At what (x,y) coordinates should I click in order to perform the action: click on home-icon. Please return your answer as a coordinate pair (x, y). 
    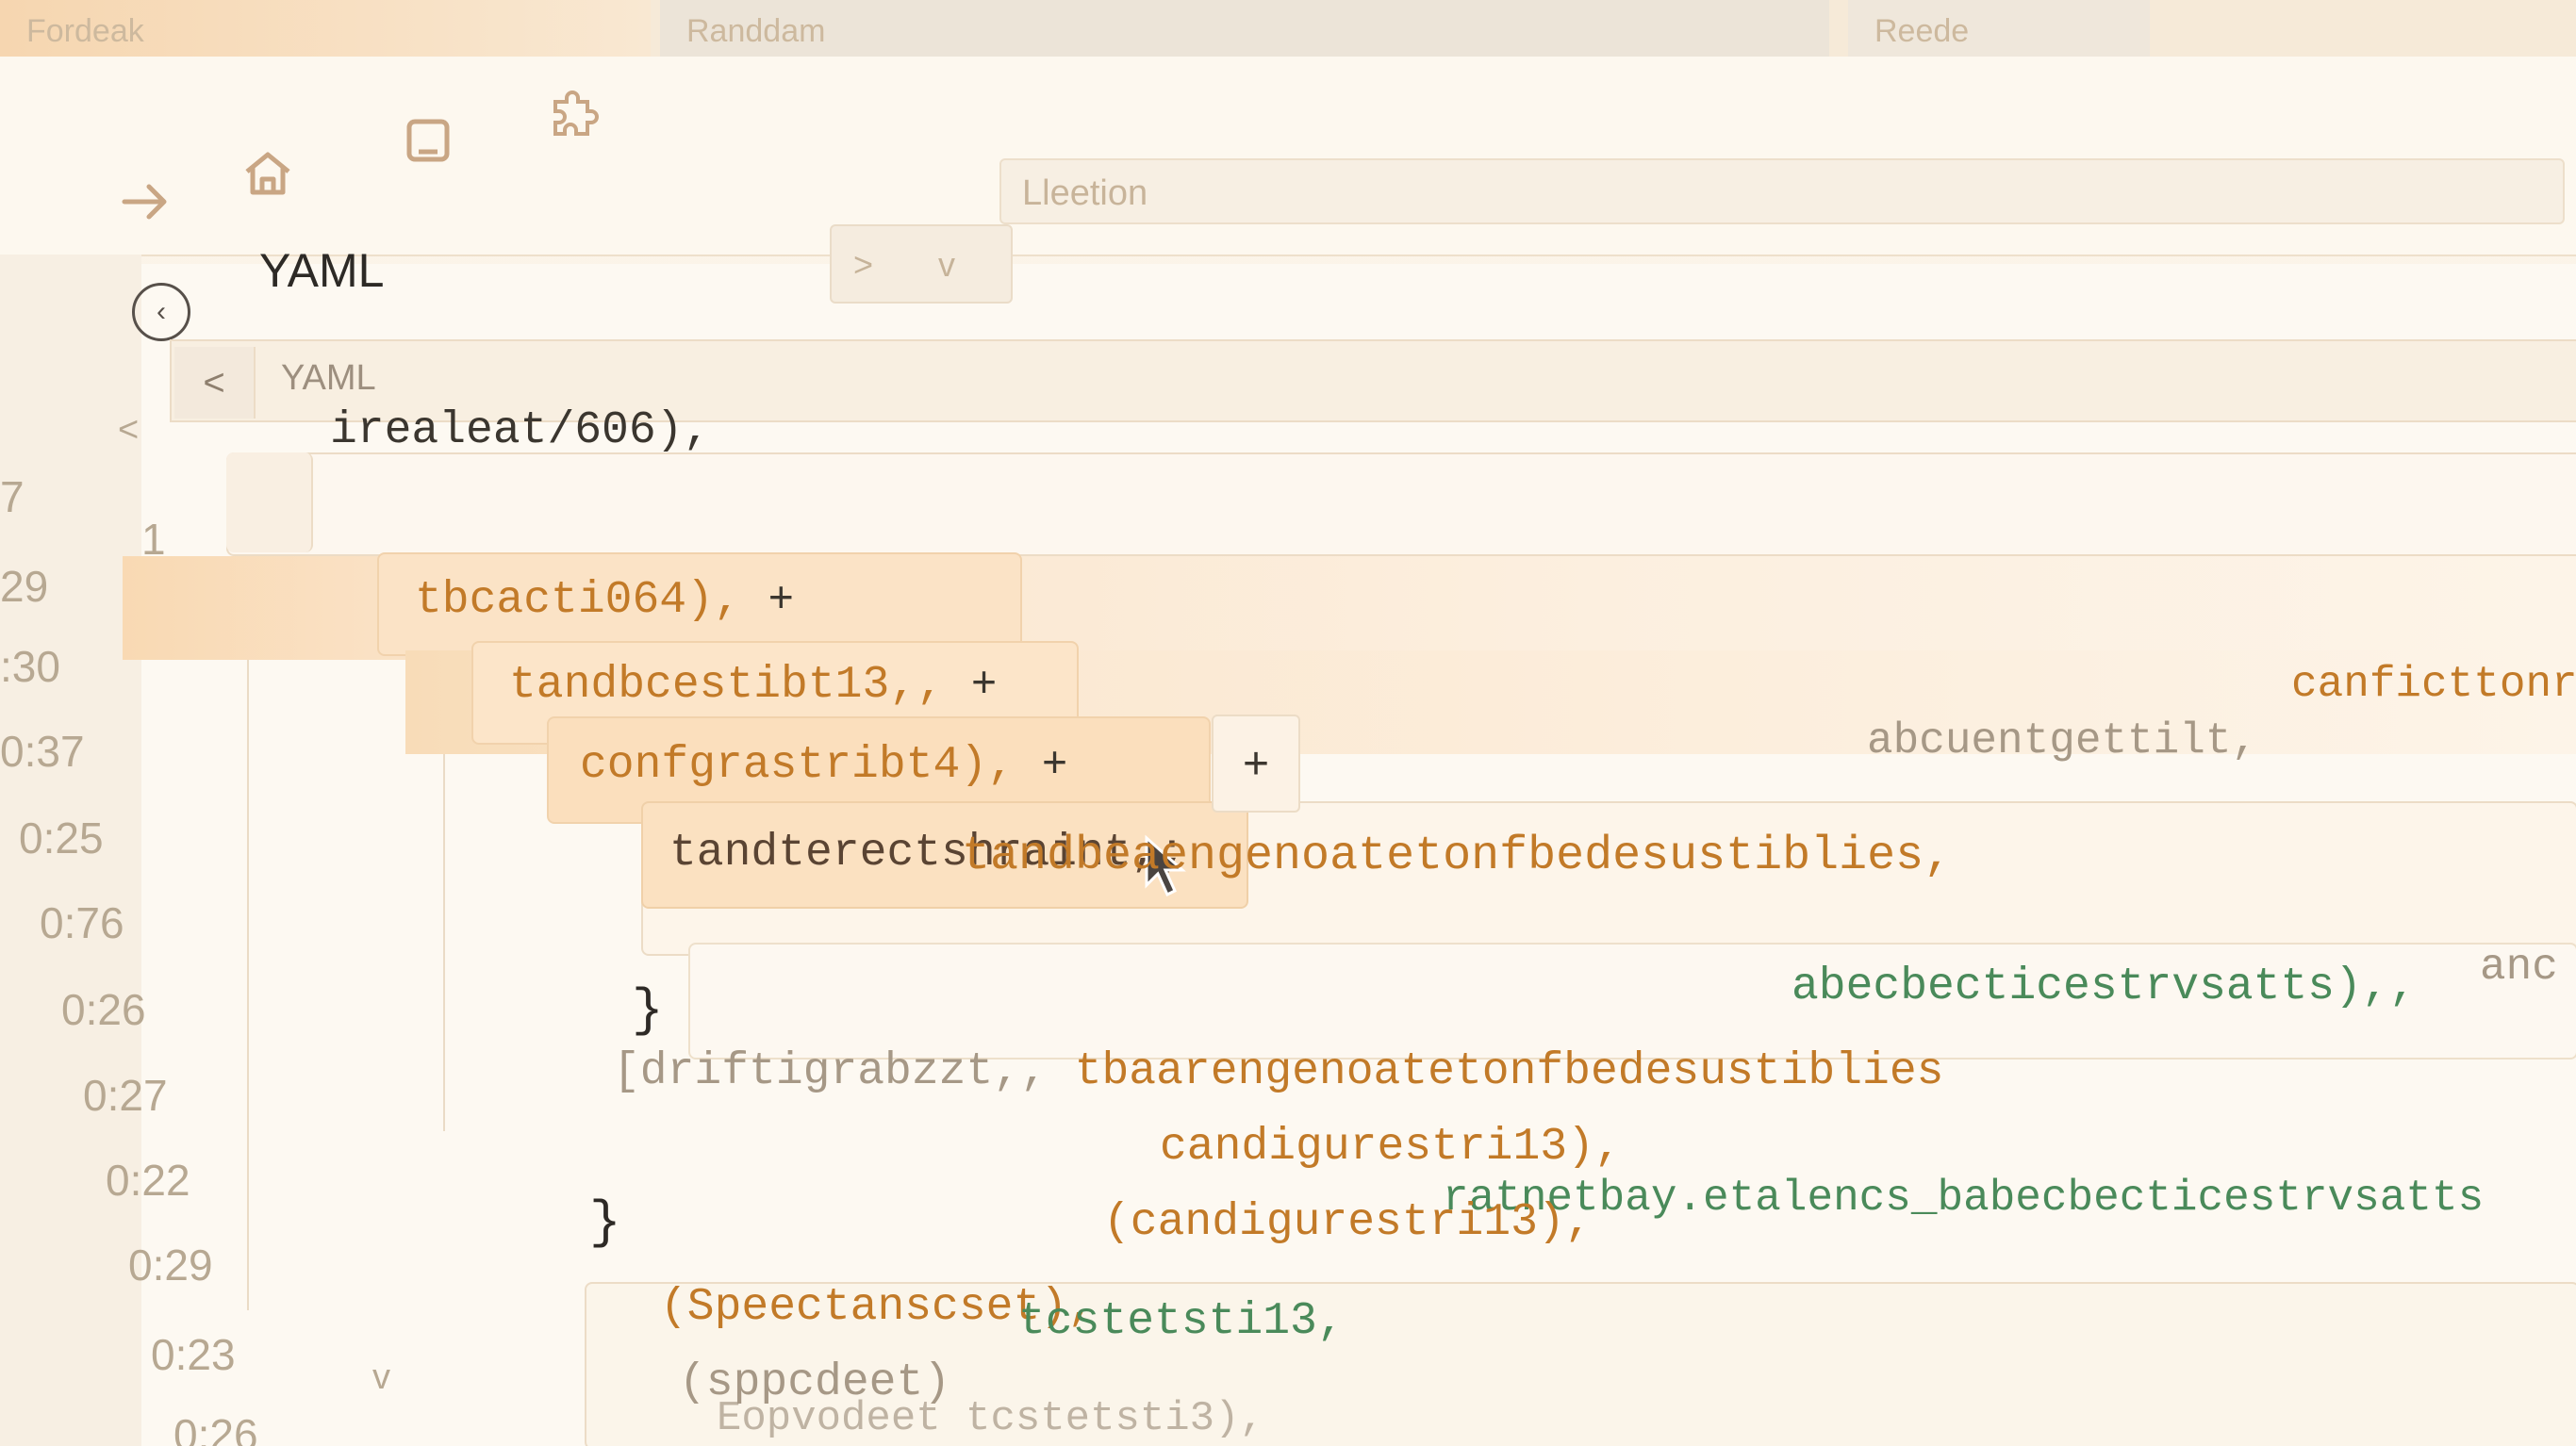
    Looking at the image, I should click on (267, 173).